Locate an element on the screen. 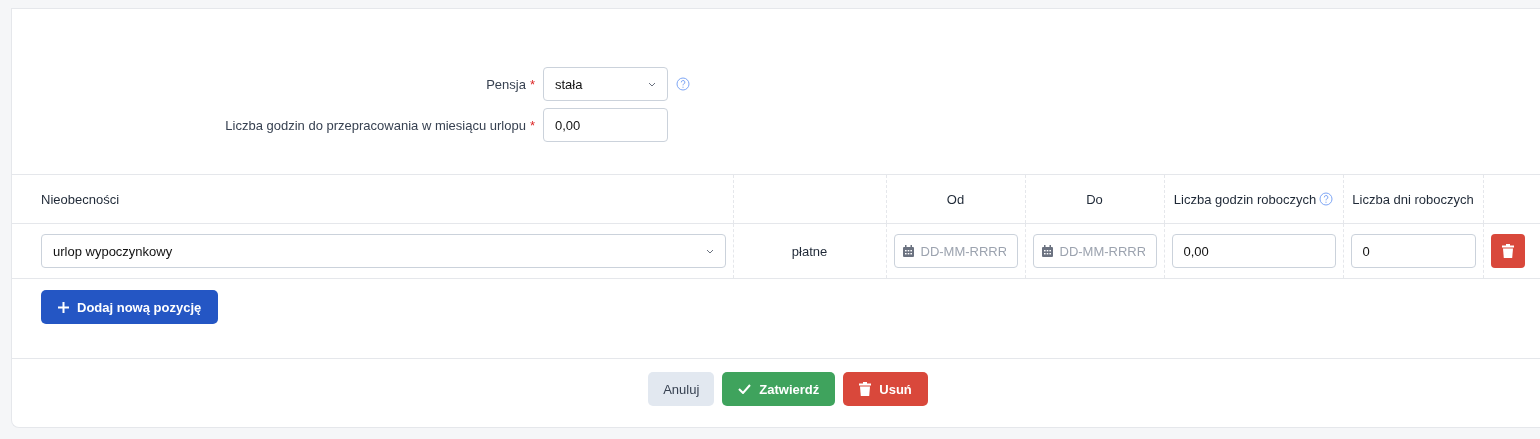 The image size is (1540, 439). plus-icon is located at coordinates (63, 307).